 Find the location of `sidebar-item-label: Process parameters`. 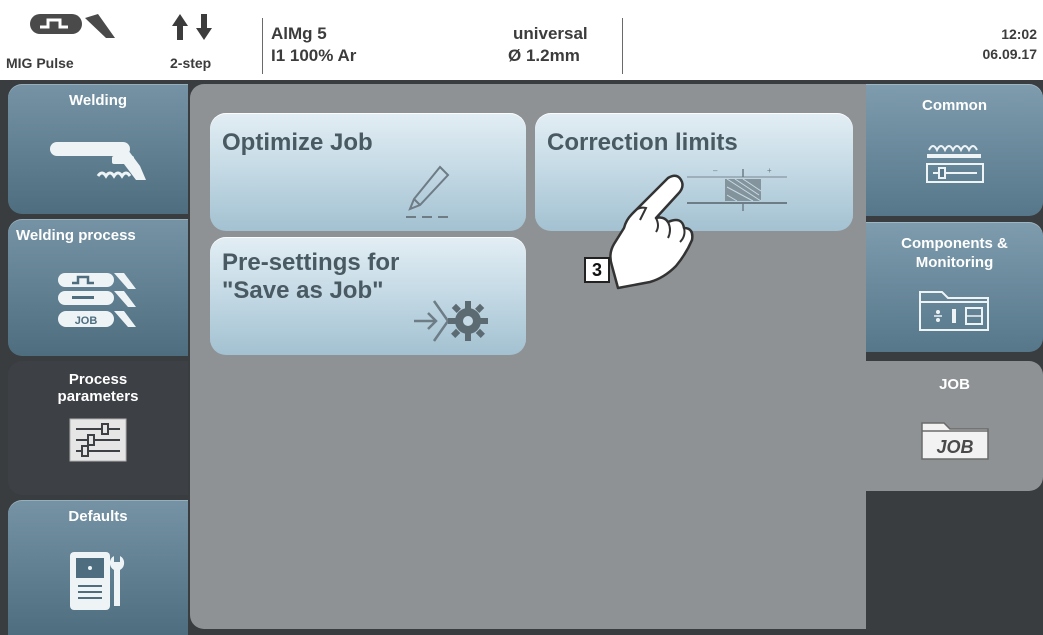

sidebar-item-label: Process parameters is located at coordinates (98, 388).